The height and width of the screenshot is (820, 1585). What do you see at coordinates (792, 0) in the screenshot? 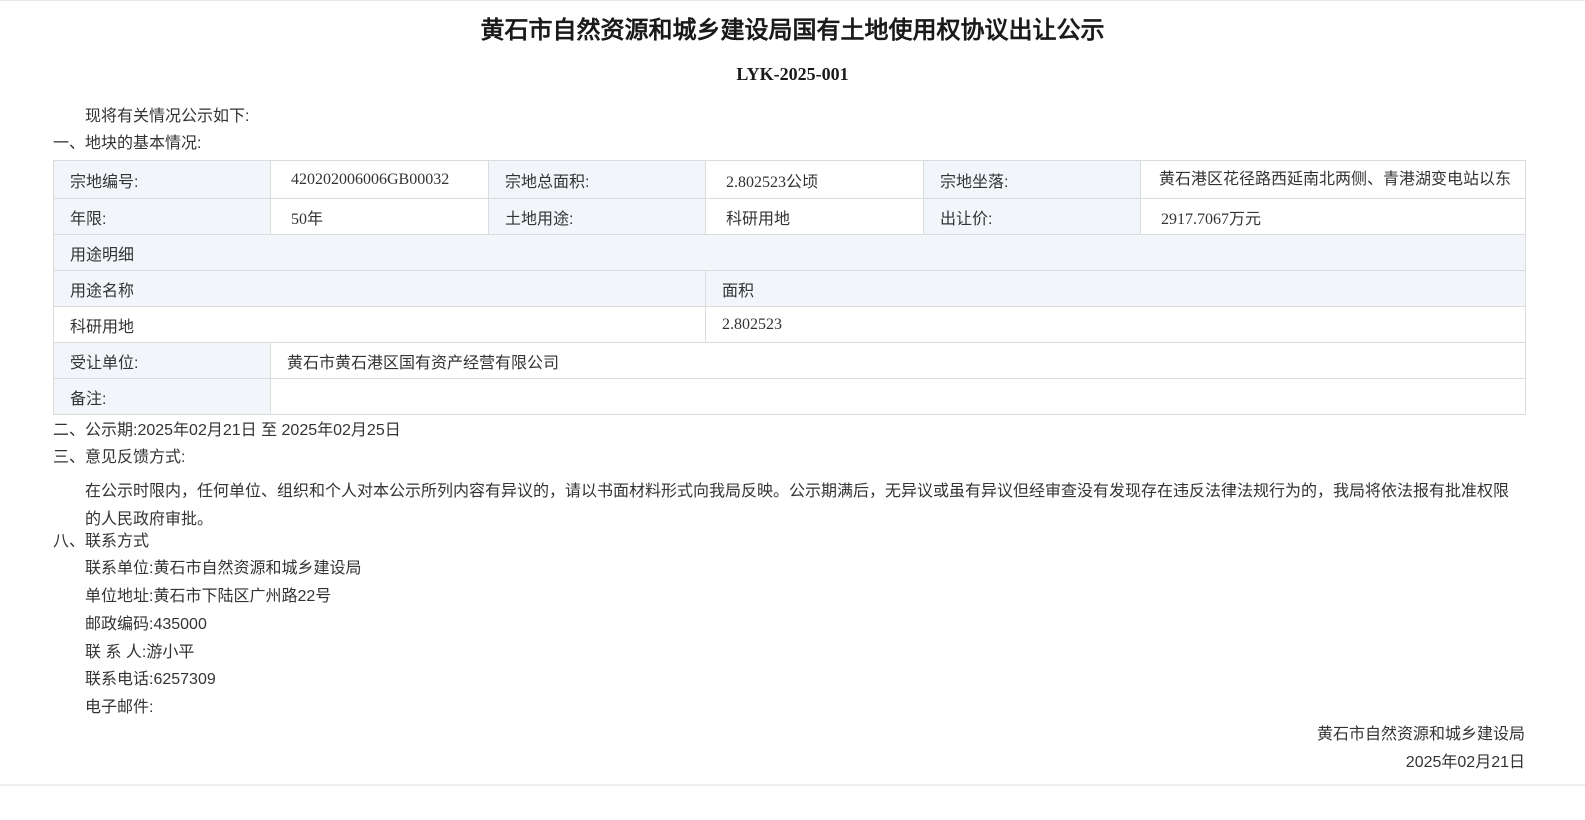
I see `top-divider` at bounding box center [792, 0].